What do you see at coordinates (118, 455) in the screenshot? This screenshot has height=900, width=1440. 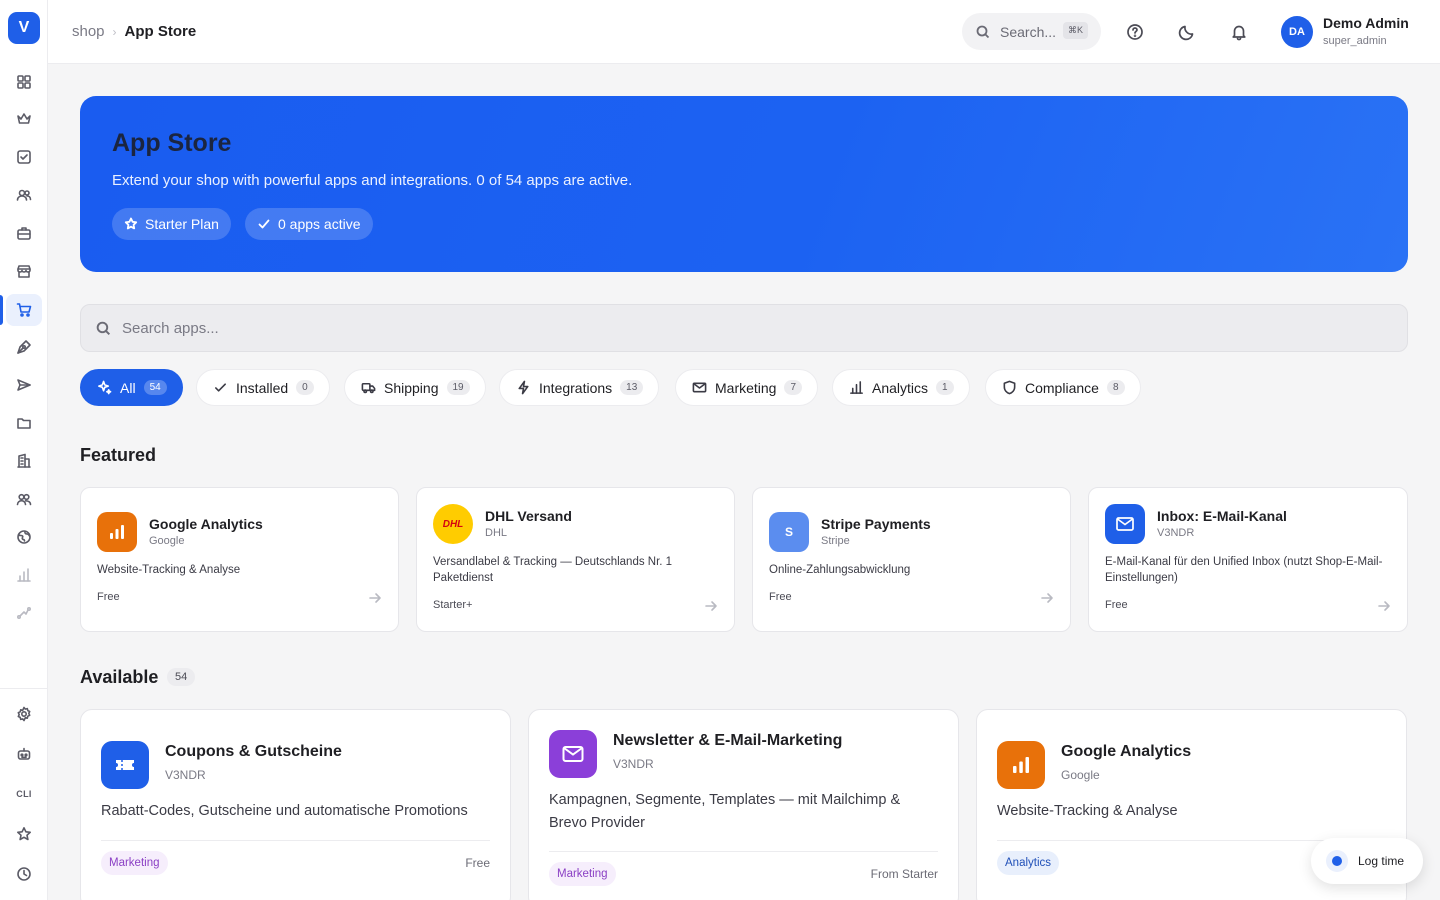 I see `featured-heading: Featured` at bounding box center [118, 455].